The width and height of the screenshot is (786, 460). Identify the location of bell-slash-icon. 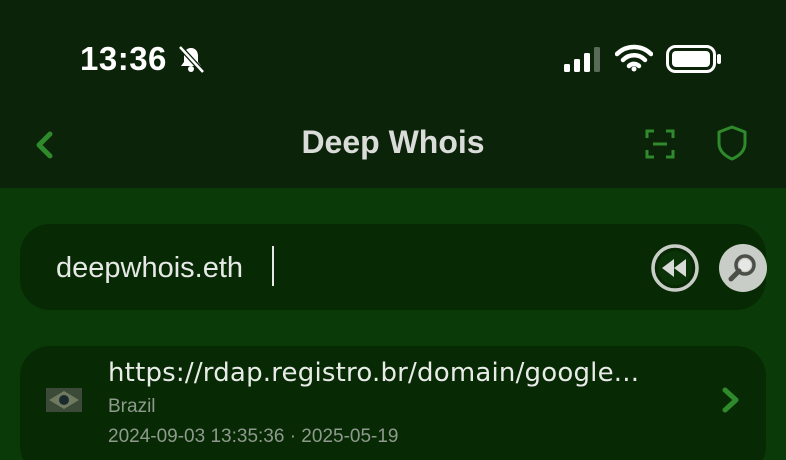
(191, 59).